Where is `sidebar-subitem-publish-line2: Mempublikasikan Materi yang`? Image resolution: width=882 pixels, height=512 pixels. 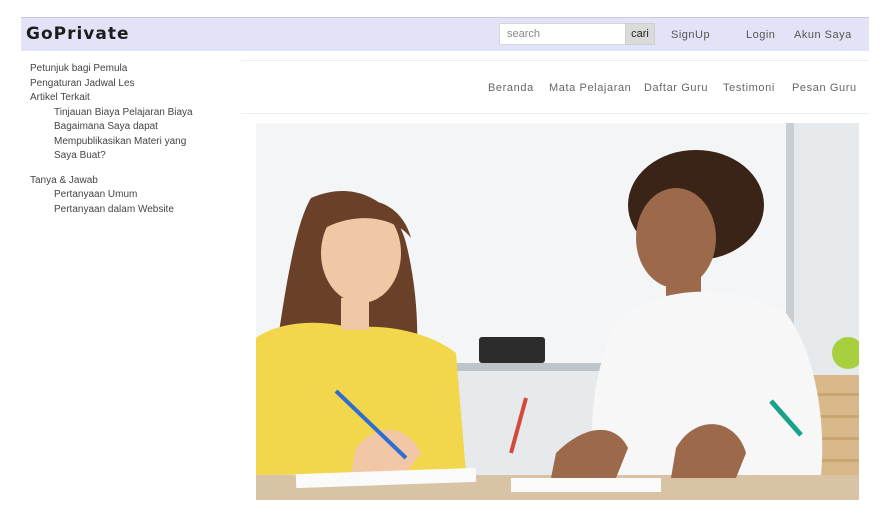
sidebar-subitem-publish-line2: Mempublikasikan Materi yang is located at coordinates (130, 142).